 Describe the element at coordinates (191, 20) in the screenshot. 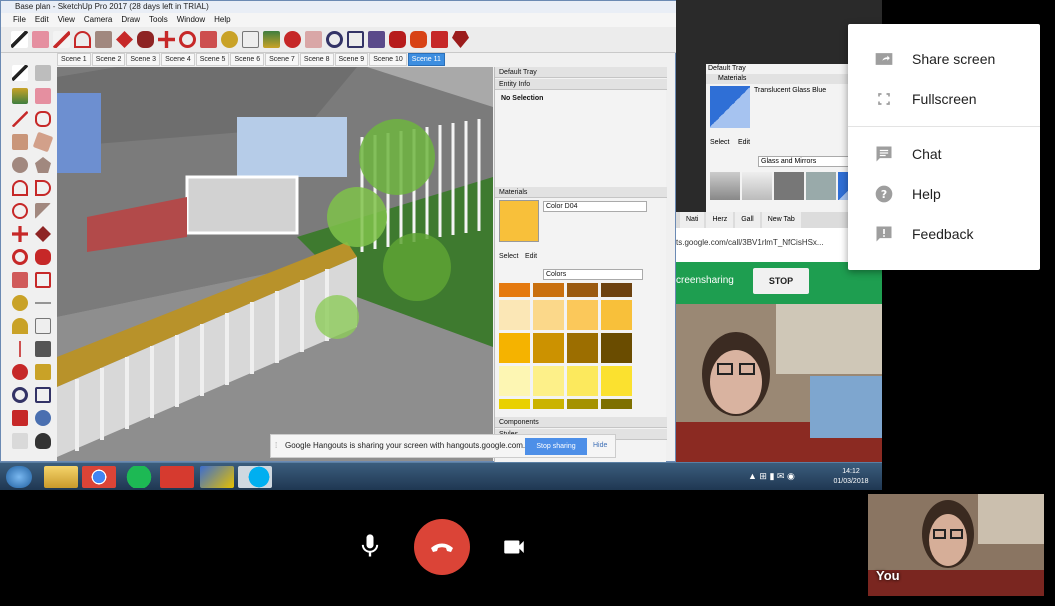

I see `menu-window: Window` at that location.